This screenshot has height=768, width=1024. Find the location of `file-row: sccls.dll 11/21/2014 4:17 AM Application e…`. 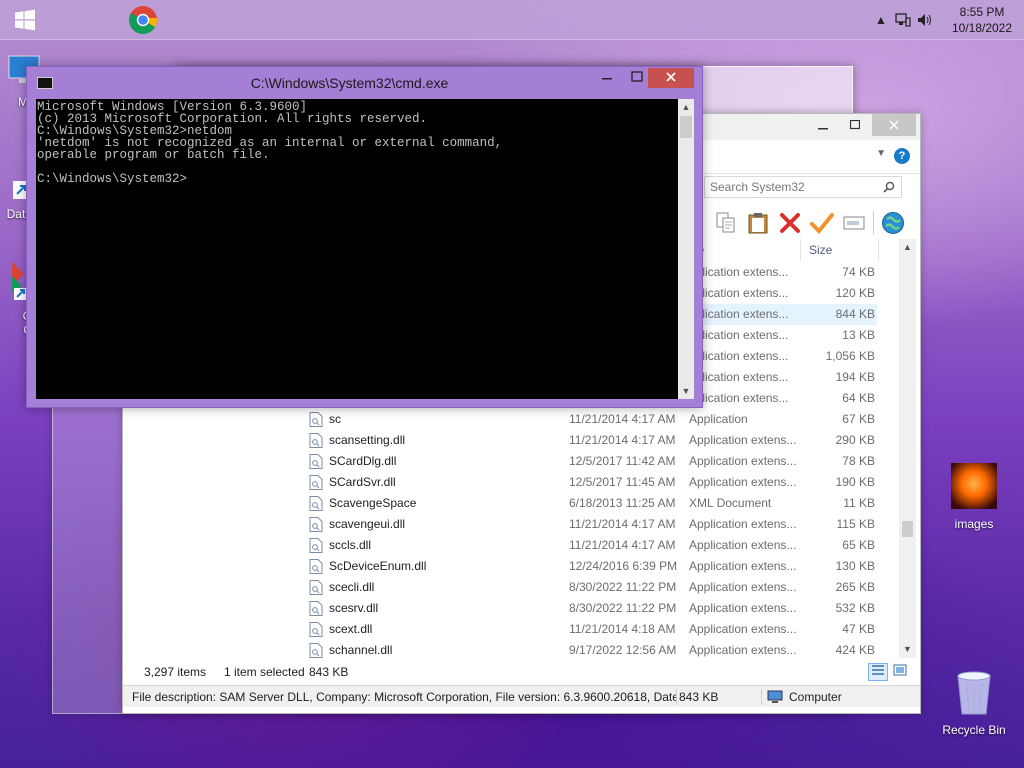

file-row: sccls.dll 11/21/2014 4:17 AM Application e… is located at coordinates (511, 545).